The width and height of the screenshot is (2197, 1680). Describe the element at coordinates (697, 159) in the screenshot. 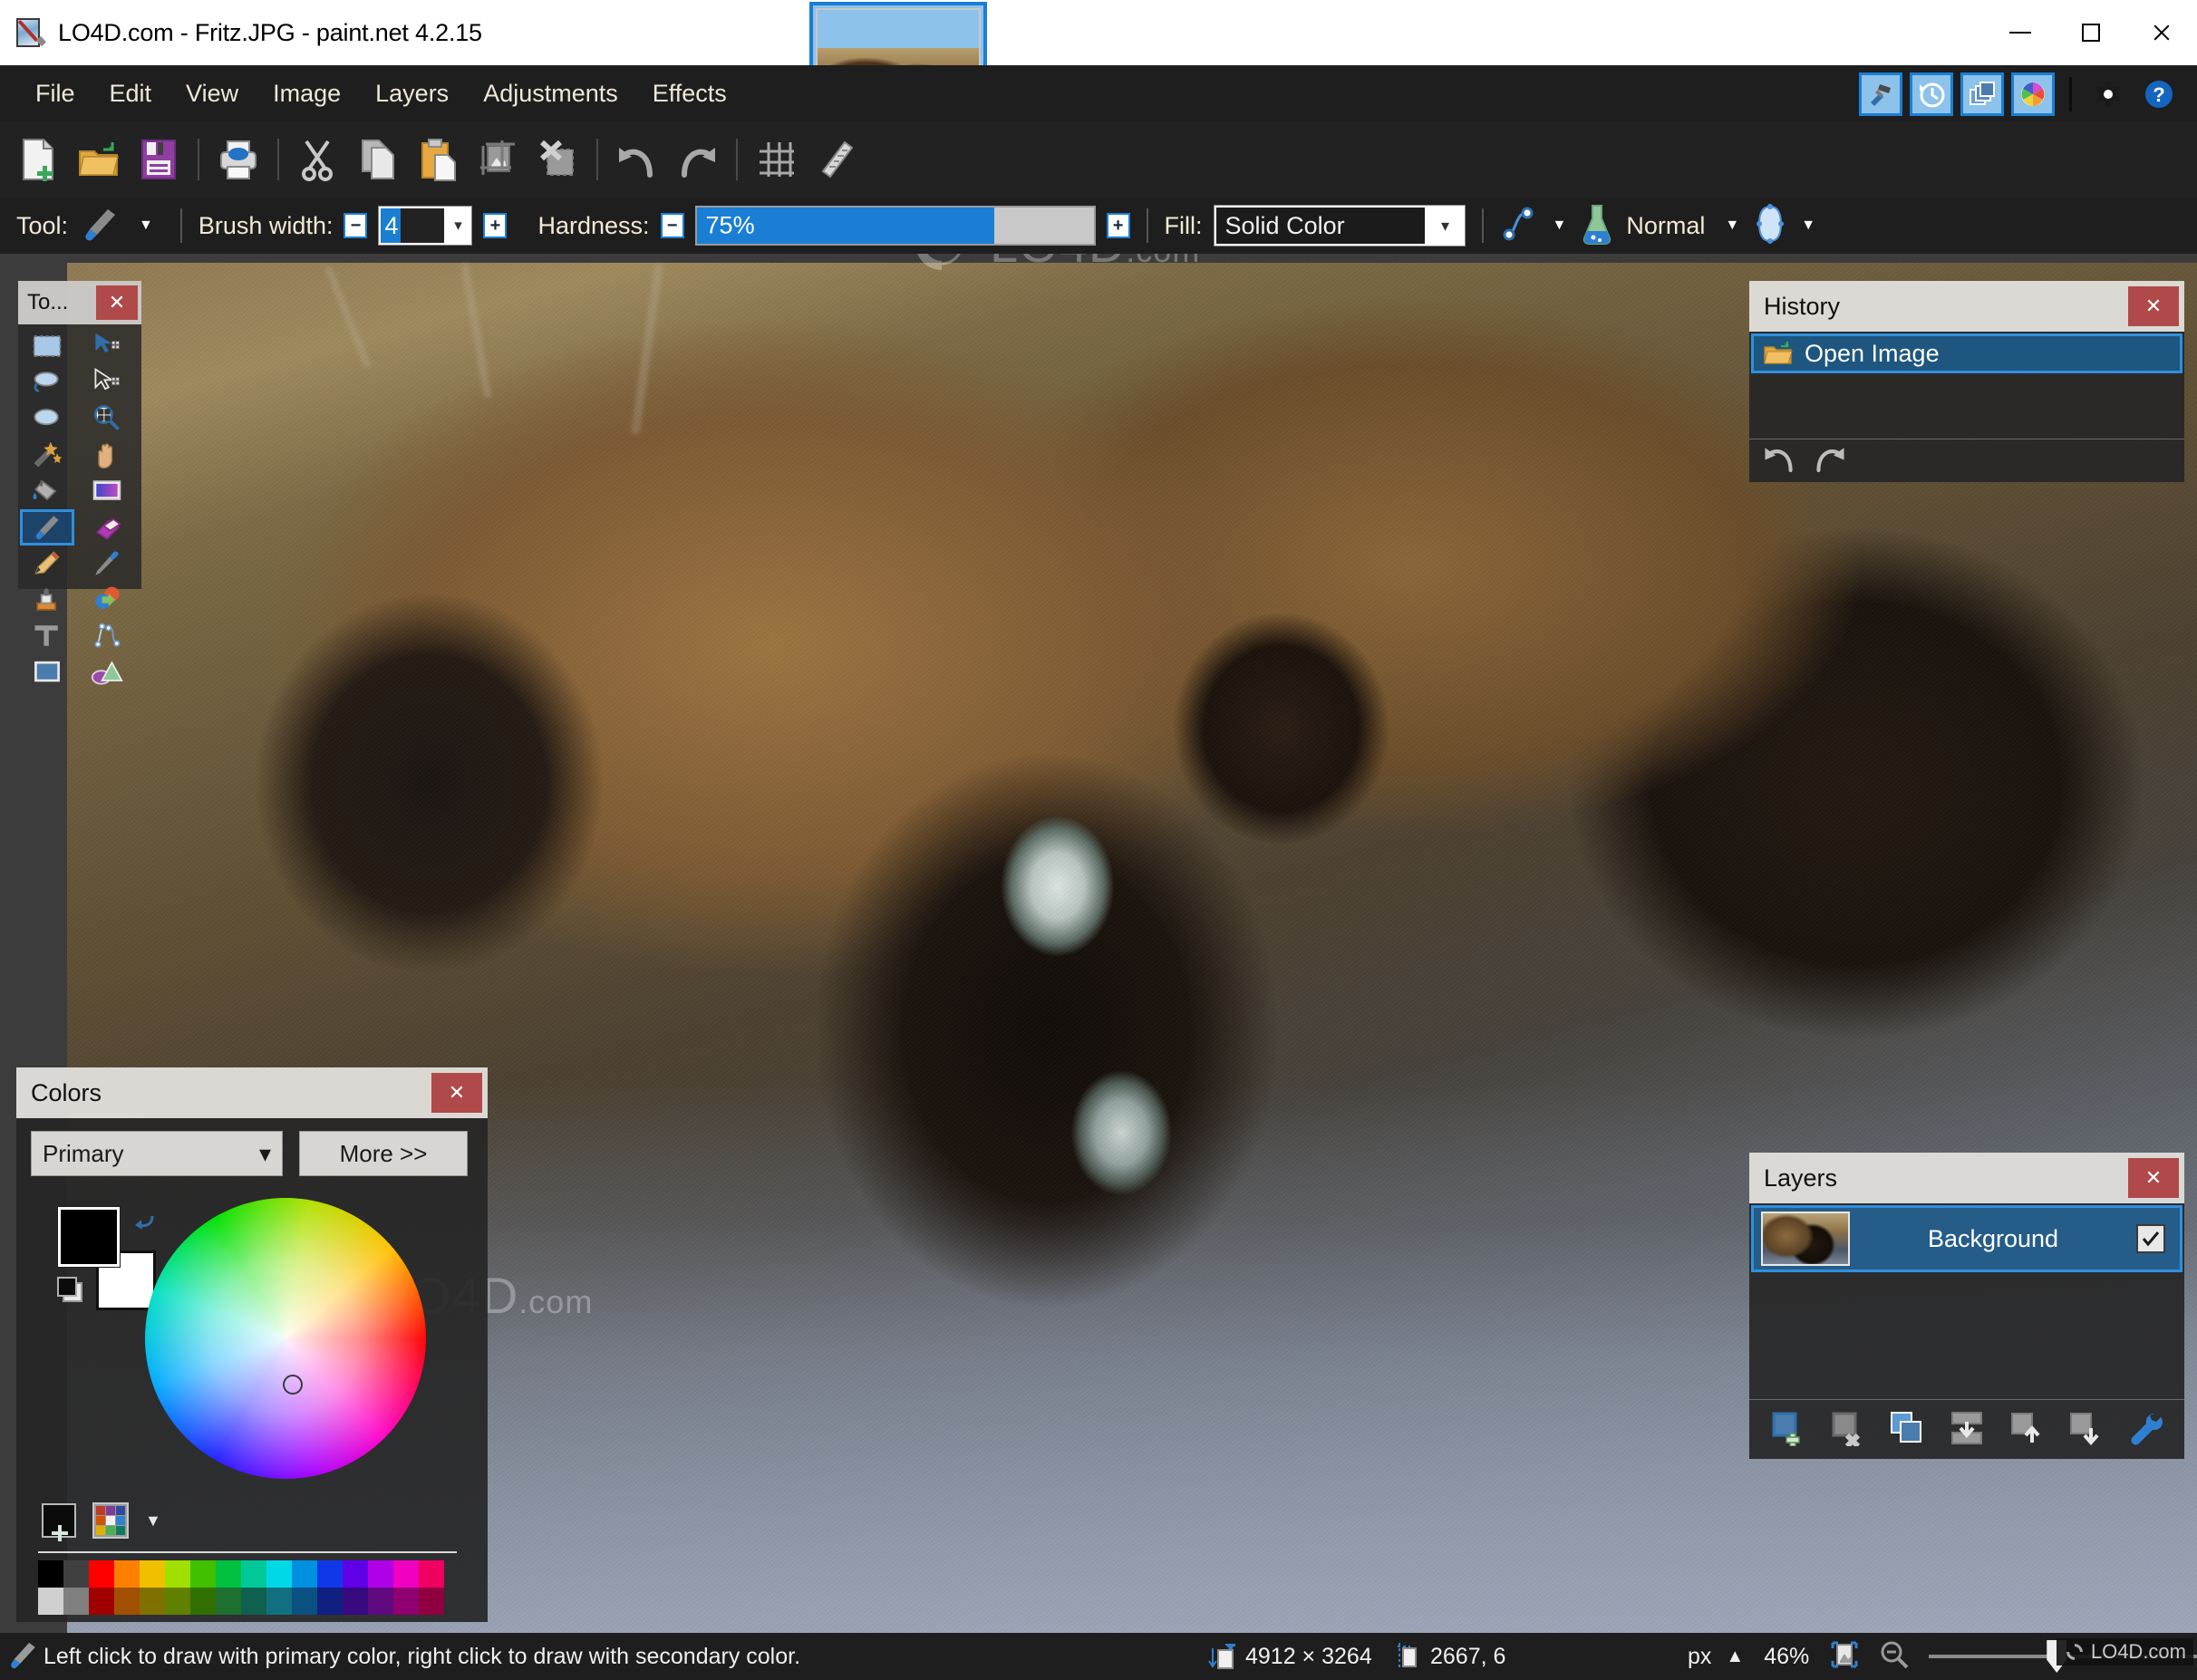

I see `redo-button` at that location.